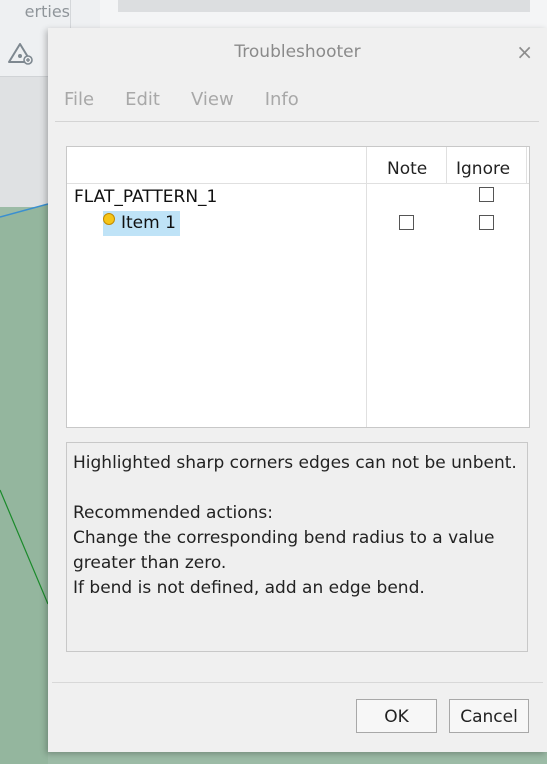 The height and width of the screenshot is (764, 547). I want to click on message-spacer, so click(297, 488).